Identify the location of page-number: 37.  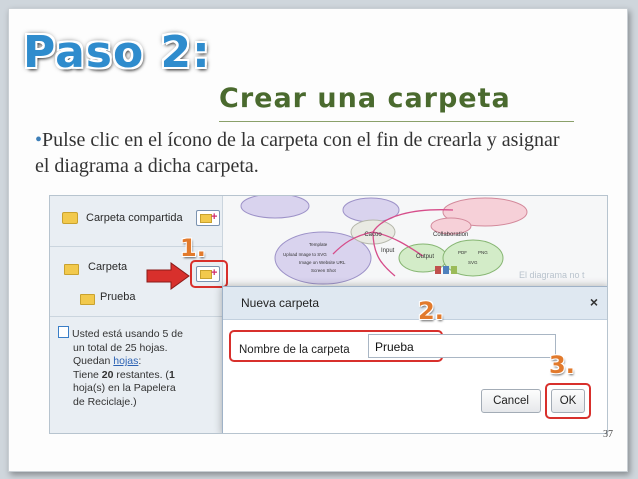
(608, 434).